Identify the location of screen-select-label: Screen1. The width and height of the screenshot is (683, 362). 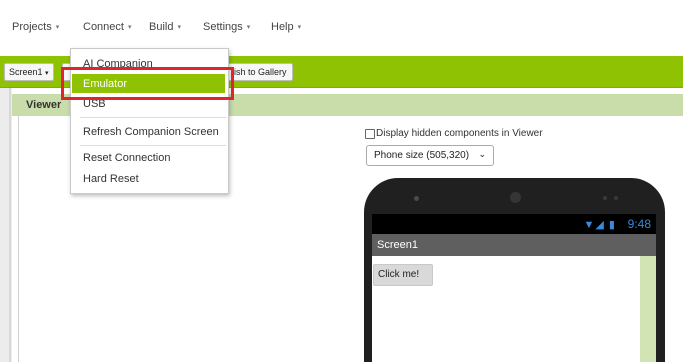
(26, 72).